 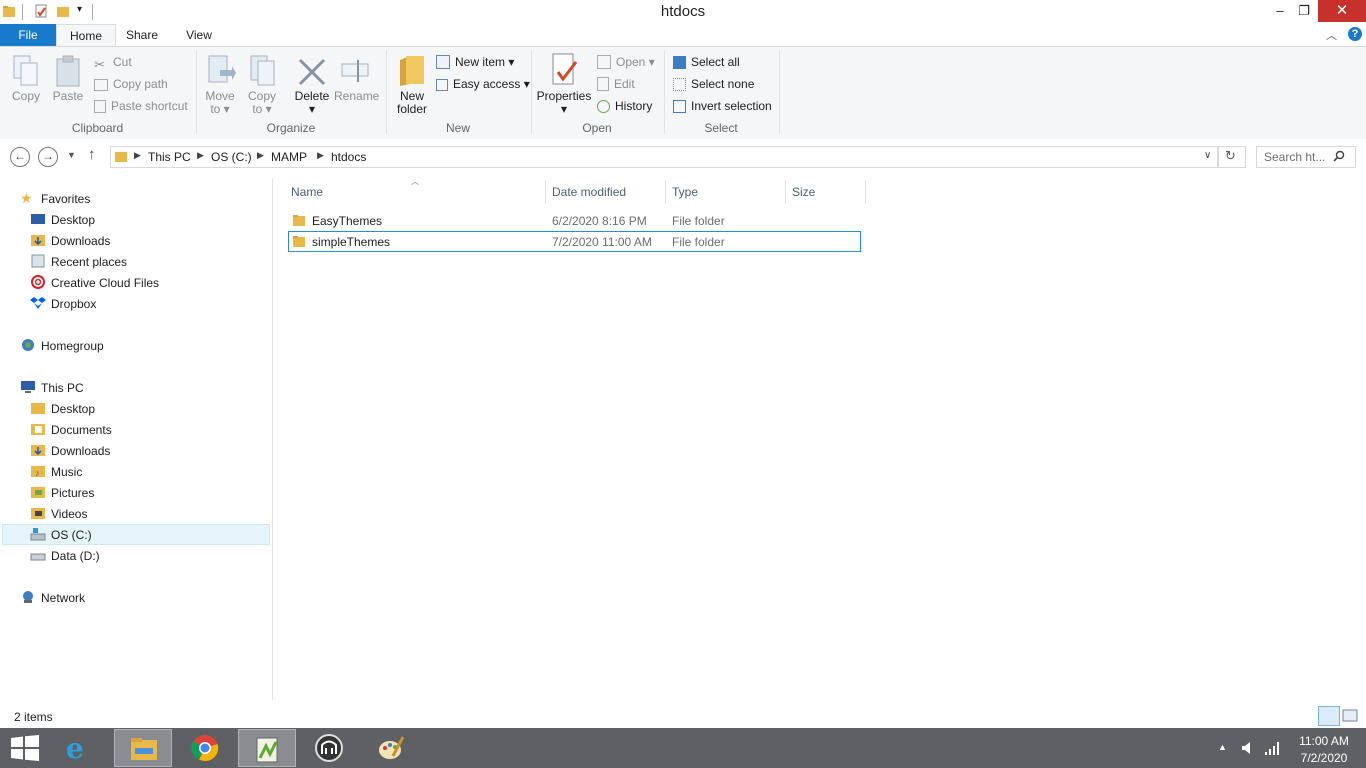 What do you see at coordinates (803, 192) in the screenshot?
I see `column-header-size: Size` at bounding box center [803, 192].